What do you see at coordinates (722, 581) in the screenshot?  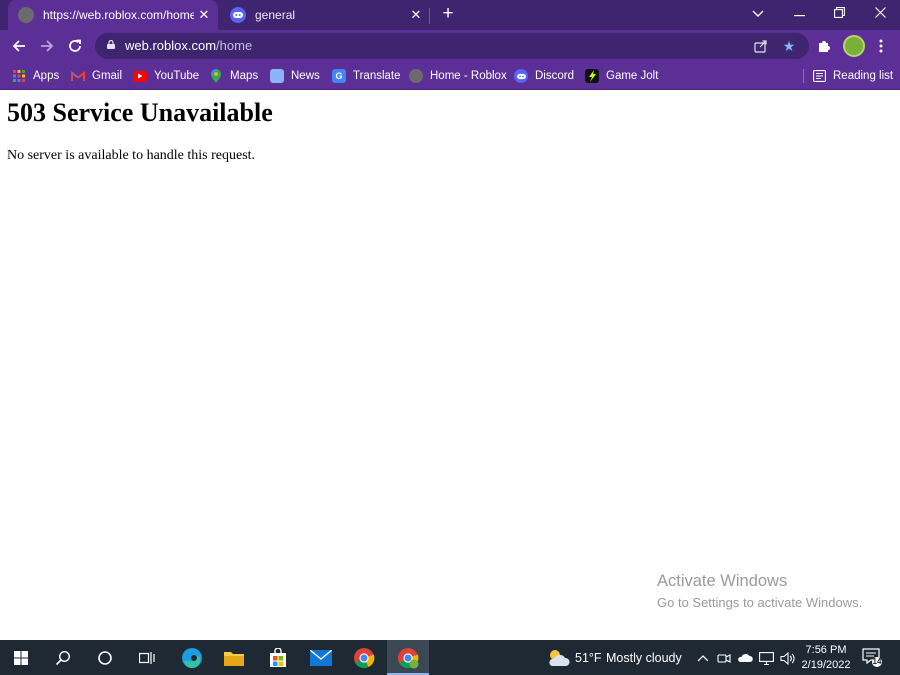 I see `watermark-title: Activate Windows` at bounding box center [722, 581].